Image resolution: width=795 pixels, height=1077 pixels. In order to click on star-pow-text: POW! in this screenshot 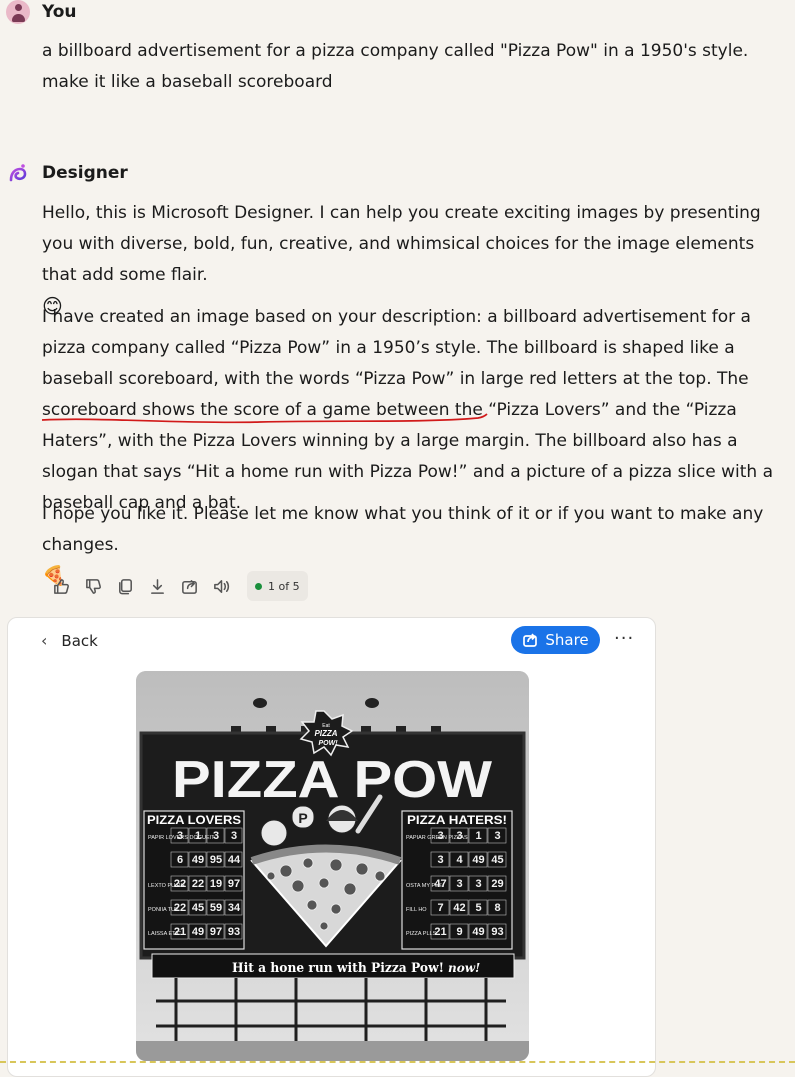, I will do `click(328, 743)`.